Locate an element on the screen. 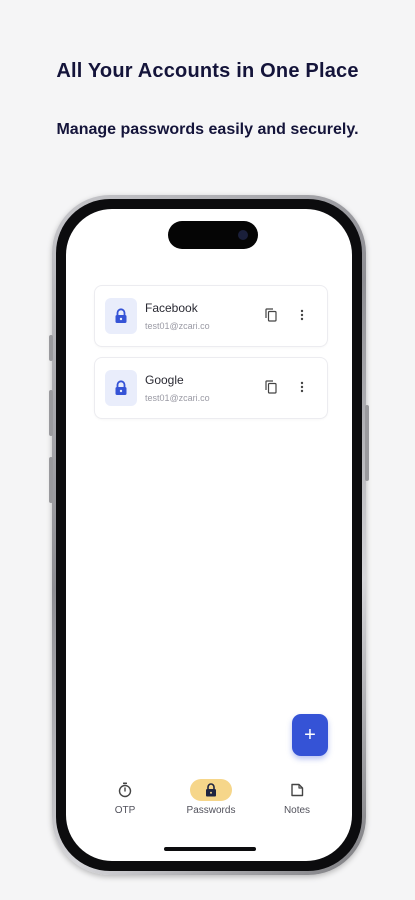 The image size is (415, 900). nav-item-otp: OTP is located at coordinates (125, 797).